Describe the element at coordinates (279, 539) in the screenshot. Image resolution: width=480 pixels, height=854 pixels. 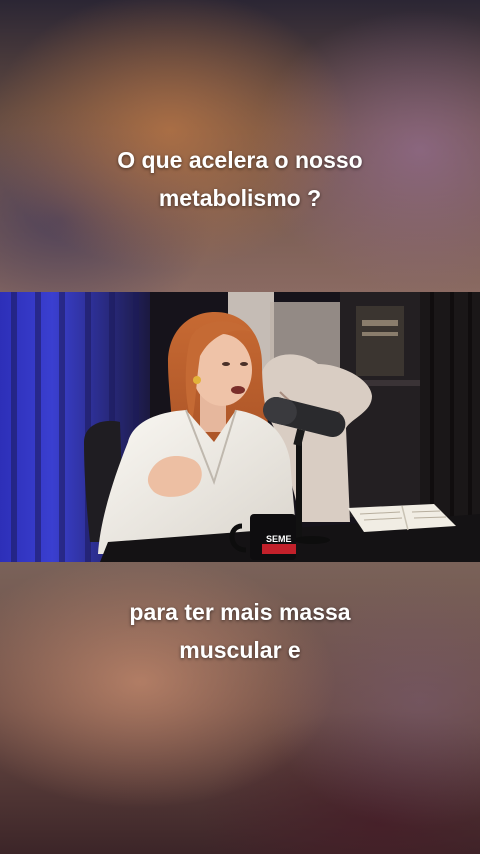
I see `mug-label: SEME` at that location.